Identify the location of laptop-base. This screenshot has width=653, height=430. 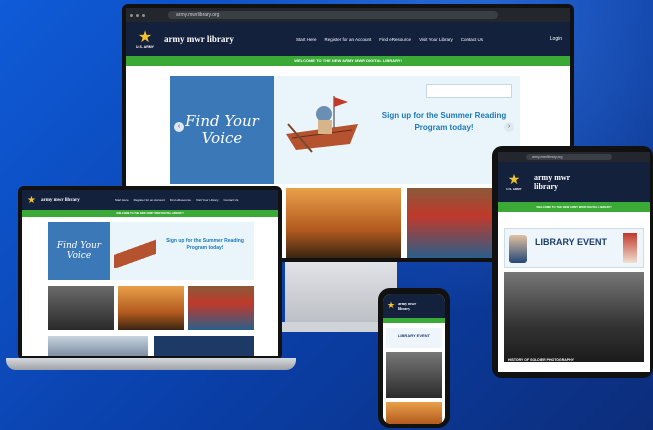
(151, 364).